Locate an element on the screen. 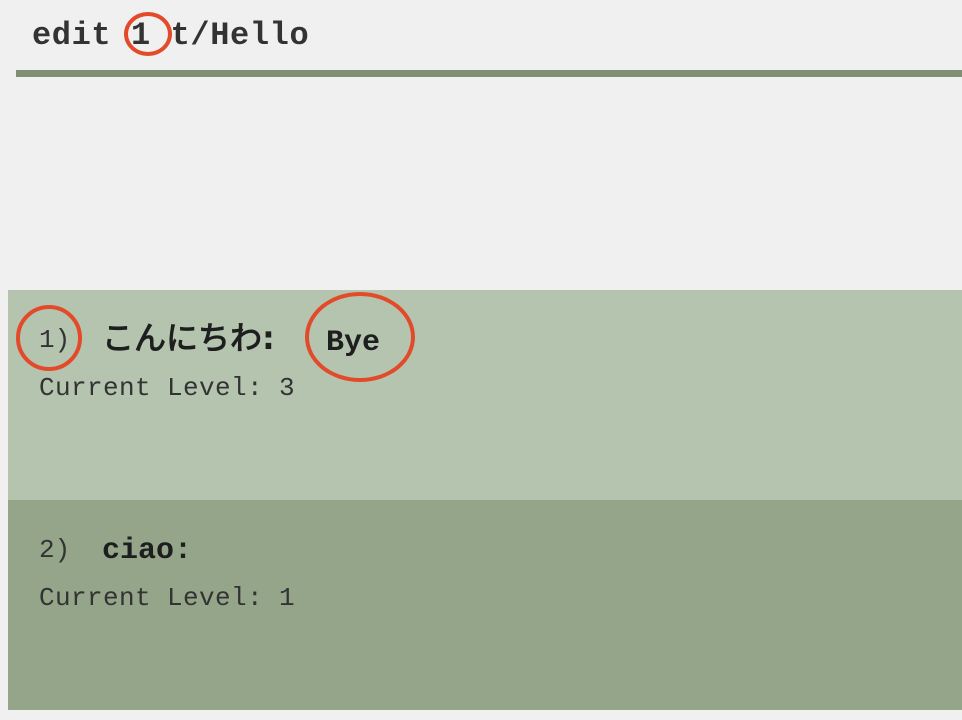  flashcard-level: Current Level: 1 is located at coordinates (167, 598).